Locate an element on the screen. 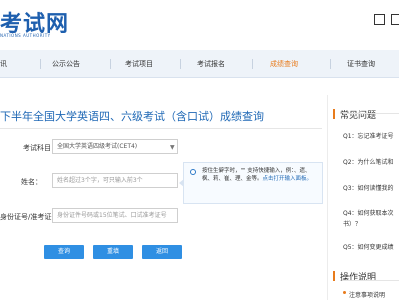  sidebar-divider is located at coordinates (327, 197).